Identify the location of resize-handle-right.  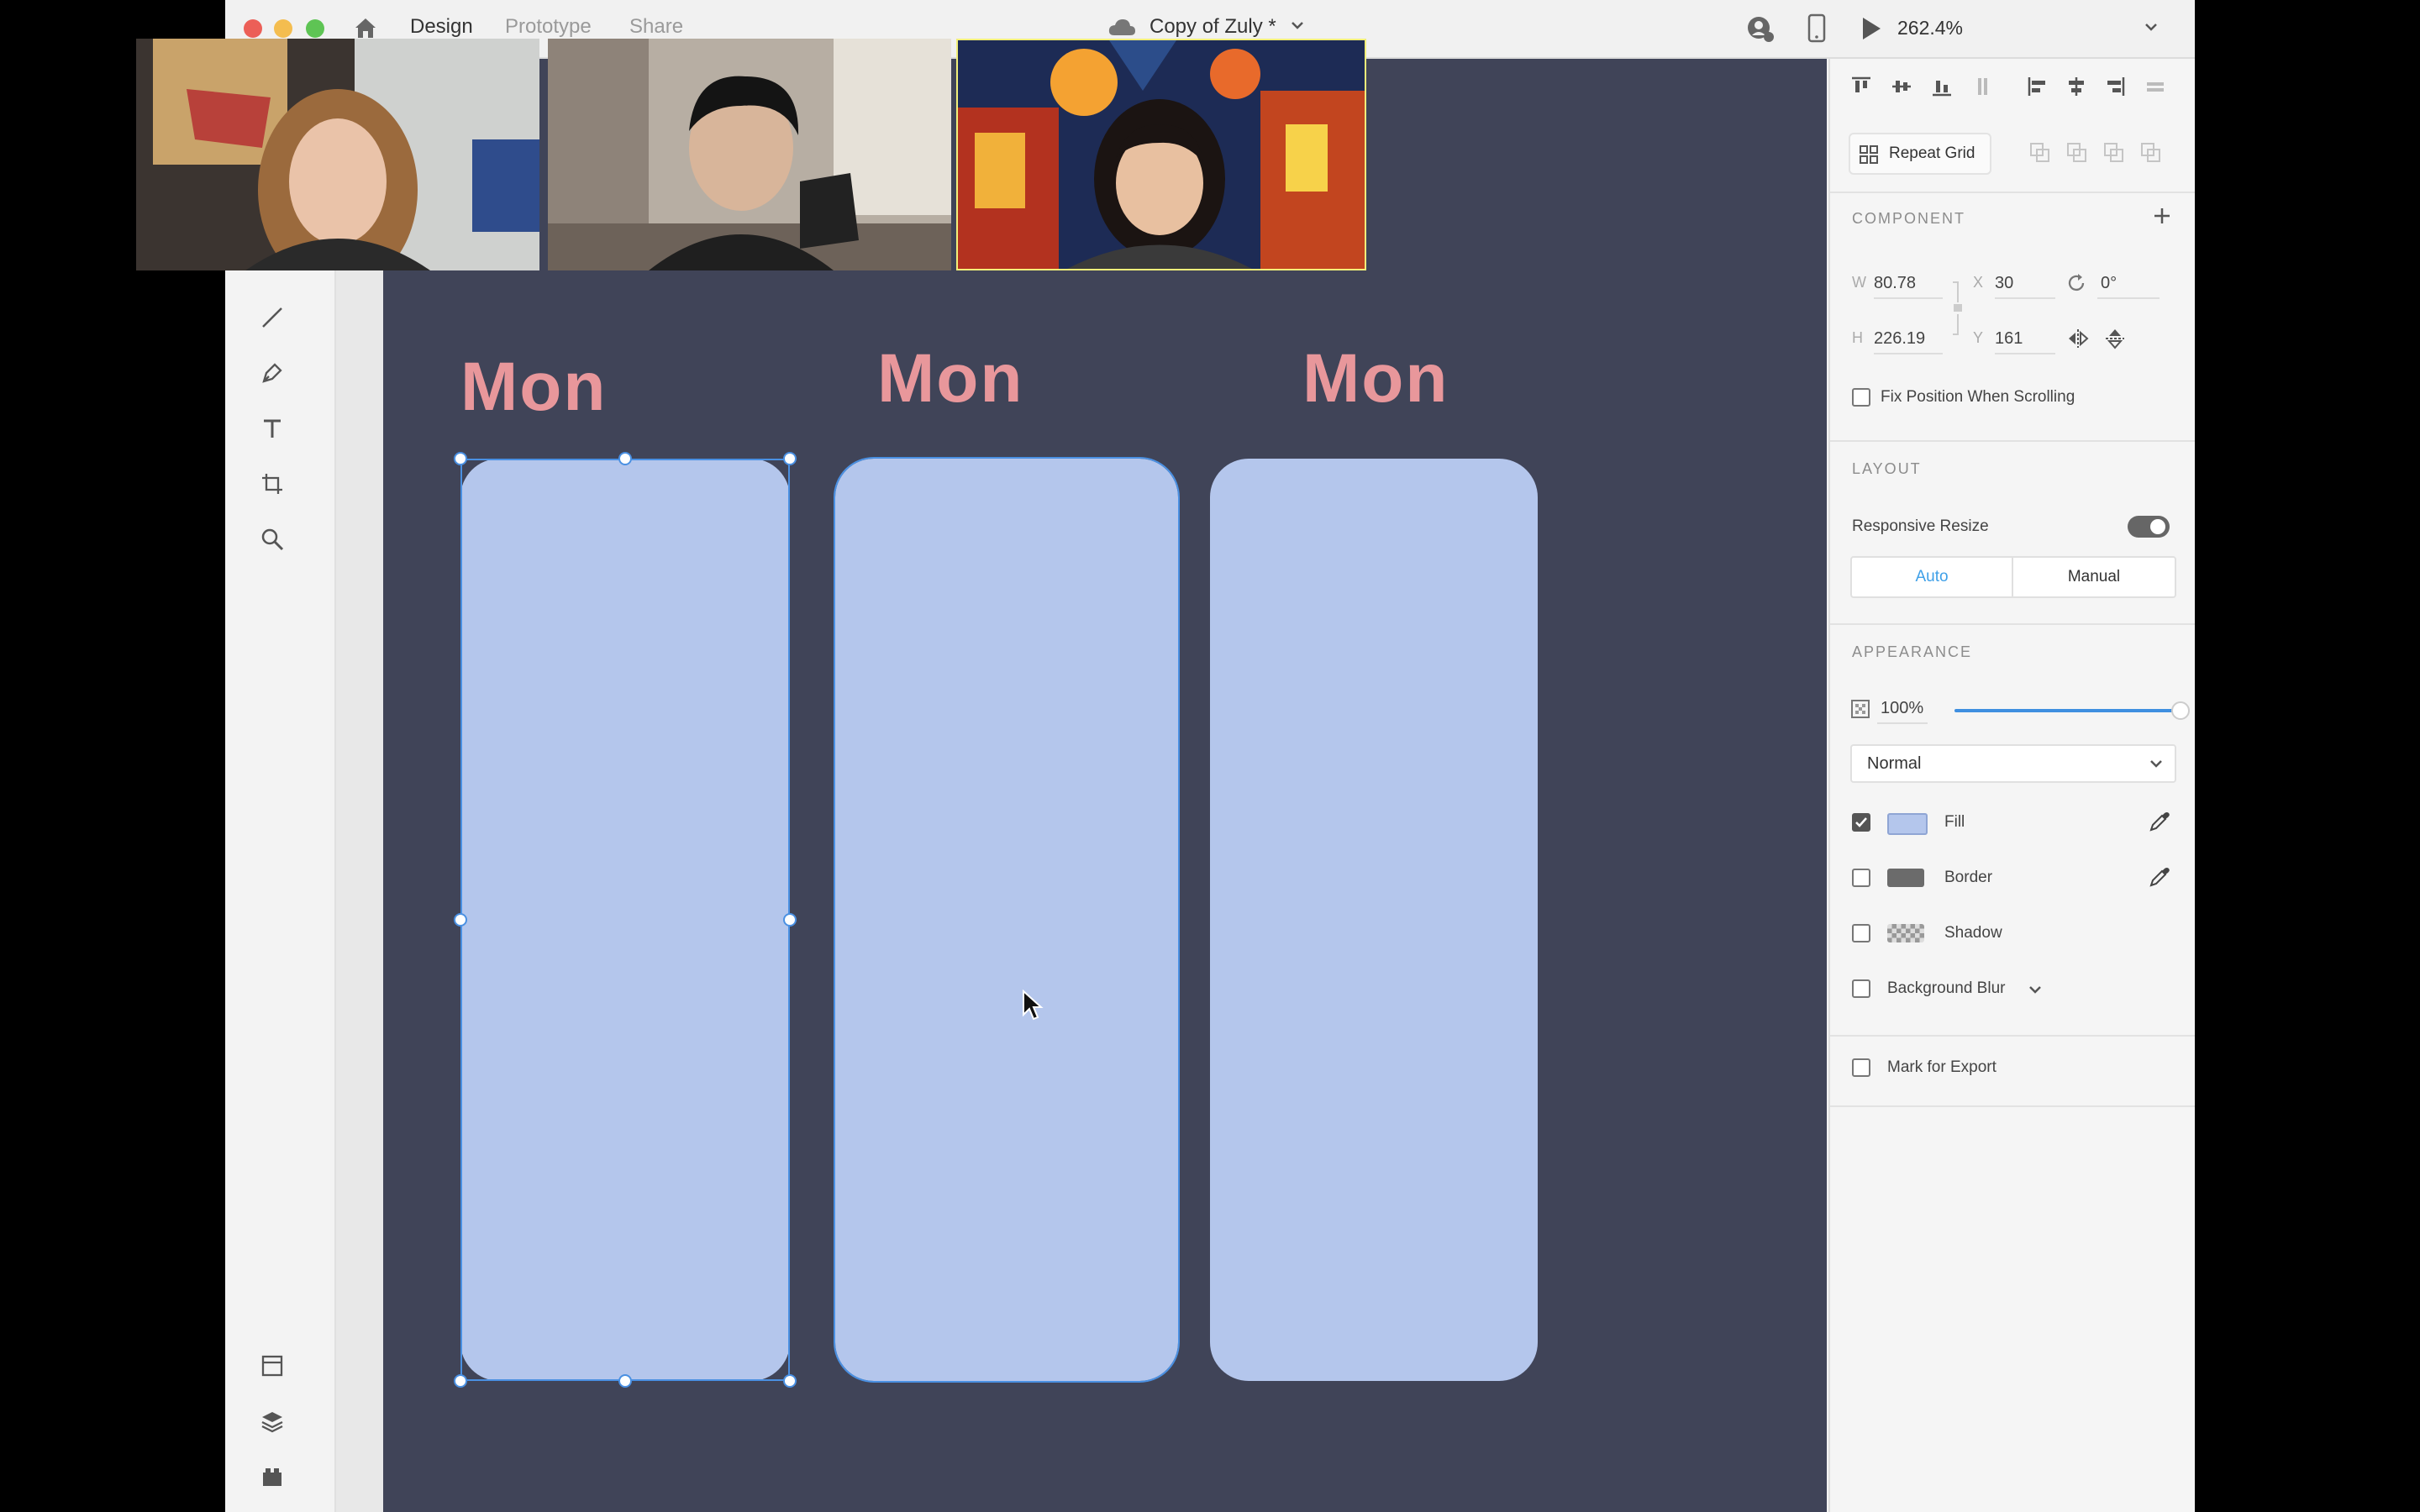
(790, 920).